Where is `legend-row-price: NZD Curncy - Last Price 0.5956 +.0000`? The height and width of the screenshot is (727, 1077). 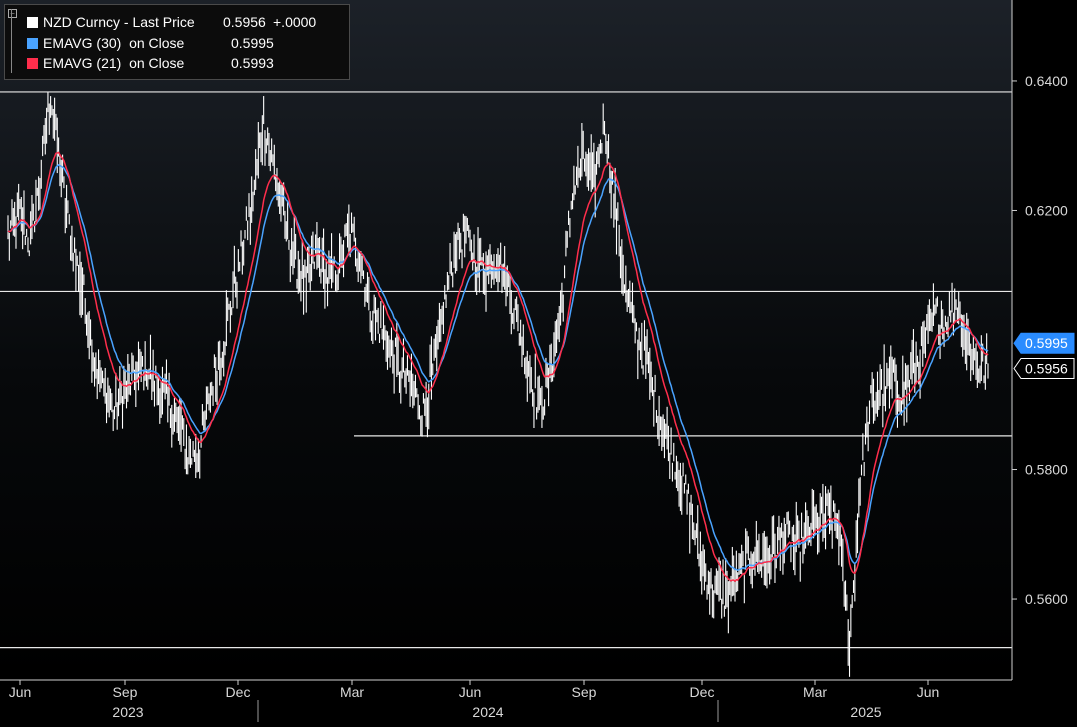
legend-row-price: NZD Curncy - Last Price 0.5956 +.0000 is located at coordinates (175, 22).